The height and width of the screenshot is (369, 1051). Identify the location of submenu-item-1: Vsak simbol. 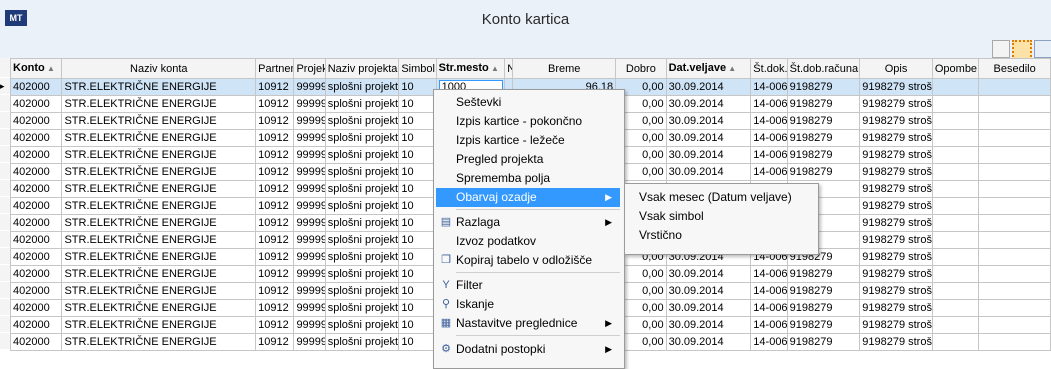
(717, 216).